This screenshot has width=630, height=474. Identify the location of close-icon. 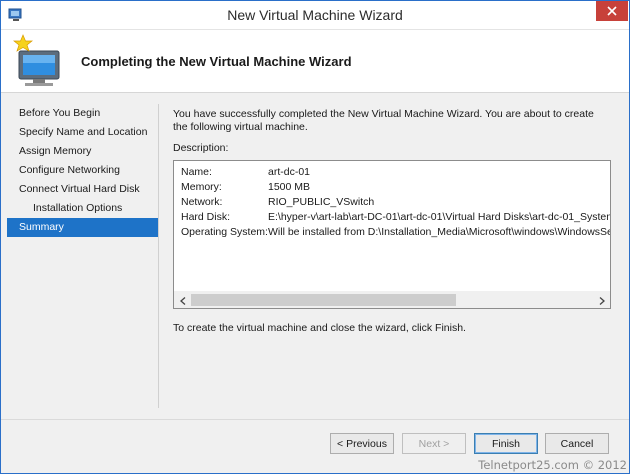
(612, 11).